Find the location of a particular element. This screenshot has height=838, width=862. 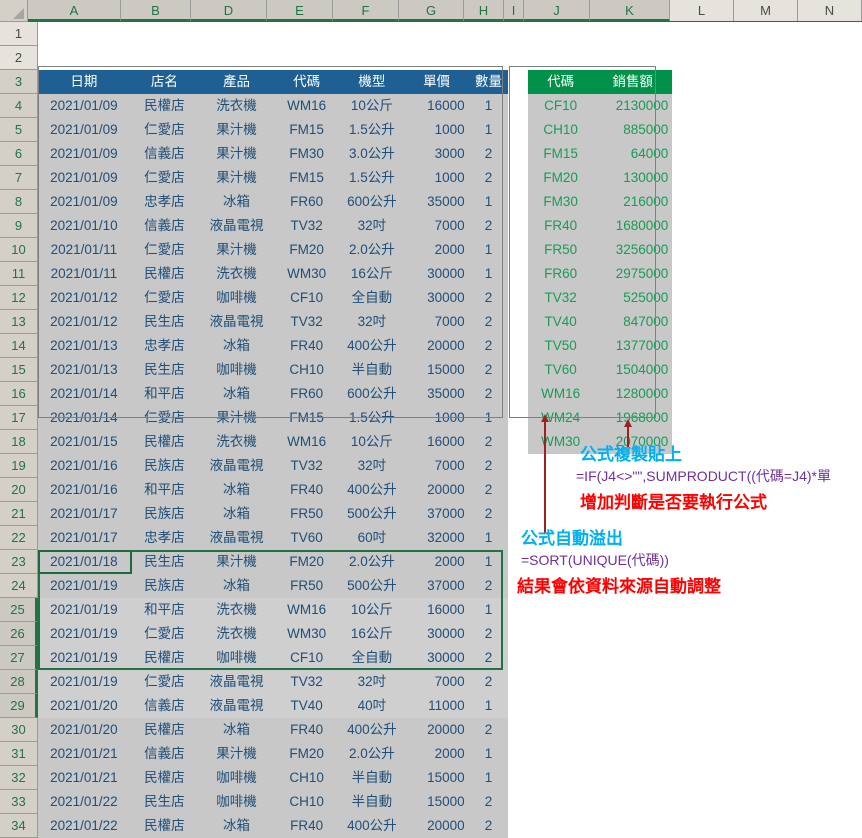

cell-M8 is located at coordinates (767, 202).